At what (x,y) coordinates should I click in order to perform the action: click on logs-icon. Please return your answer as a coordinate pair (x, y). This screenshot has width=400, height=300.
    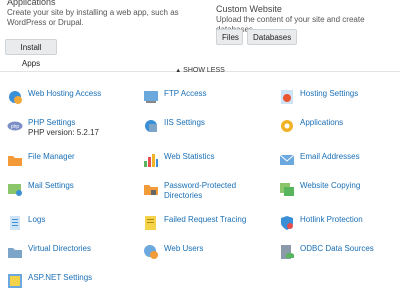
    Looking at the image, I should click on (15, 223).